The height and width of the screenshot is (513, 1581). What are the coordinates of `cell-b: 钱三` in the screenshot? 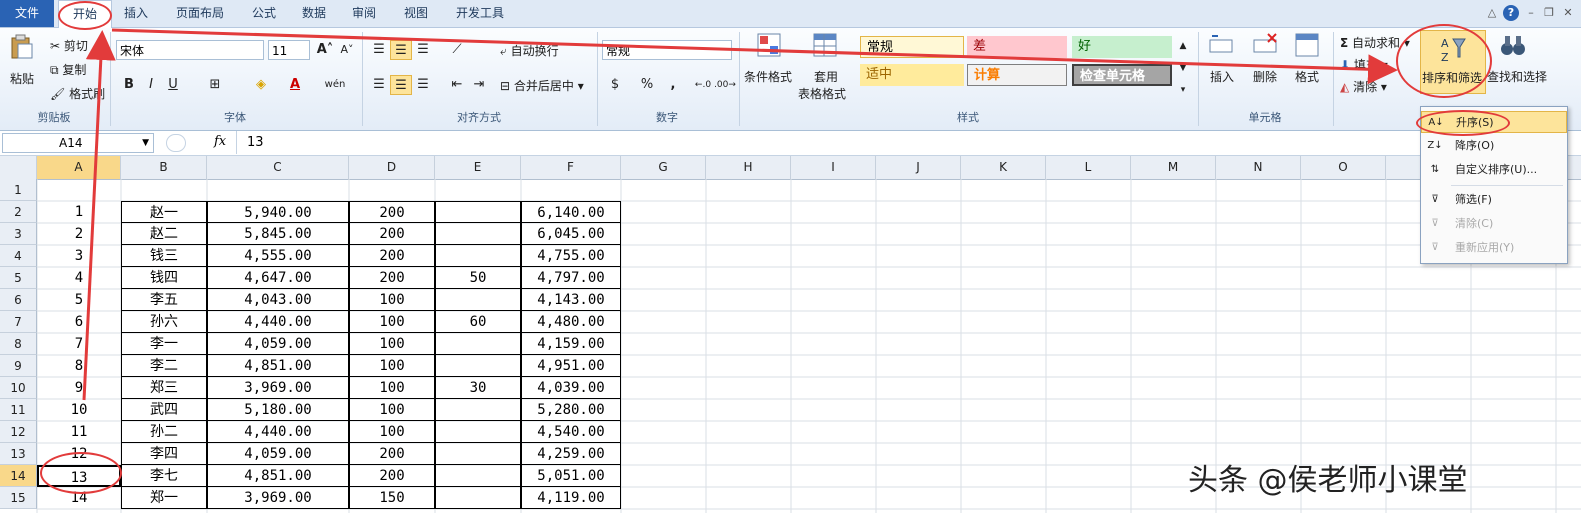 It's located at (164, 256).